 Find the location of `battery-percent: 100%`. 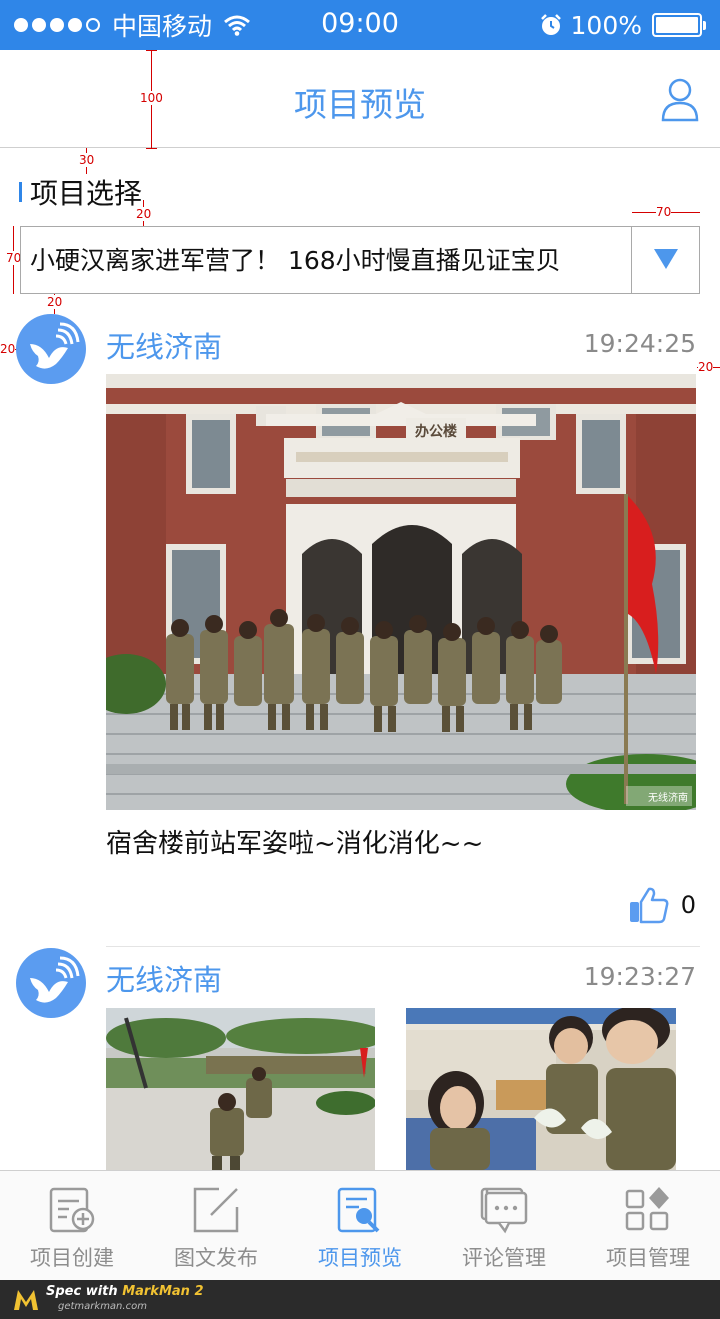

battery-percent: 100% is located at coordinates (606, 25).